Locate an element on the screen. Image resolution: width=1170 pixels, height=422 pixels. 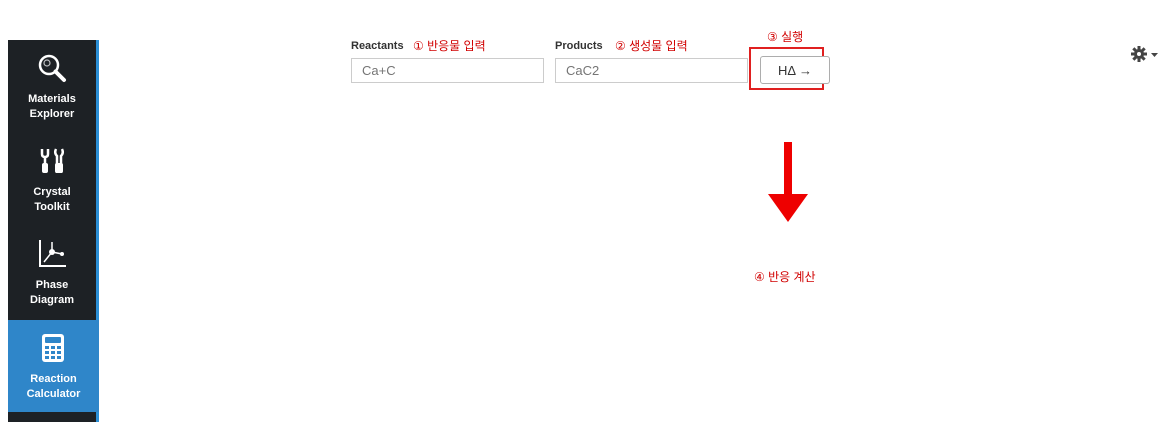
result-annotation: ④ 반응 계산 is located at coordinates (785, 277).